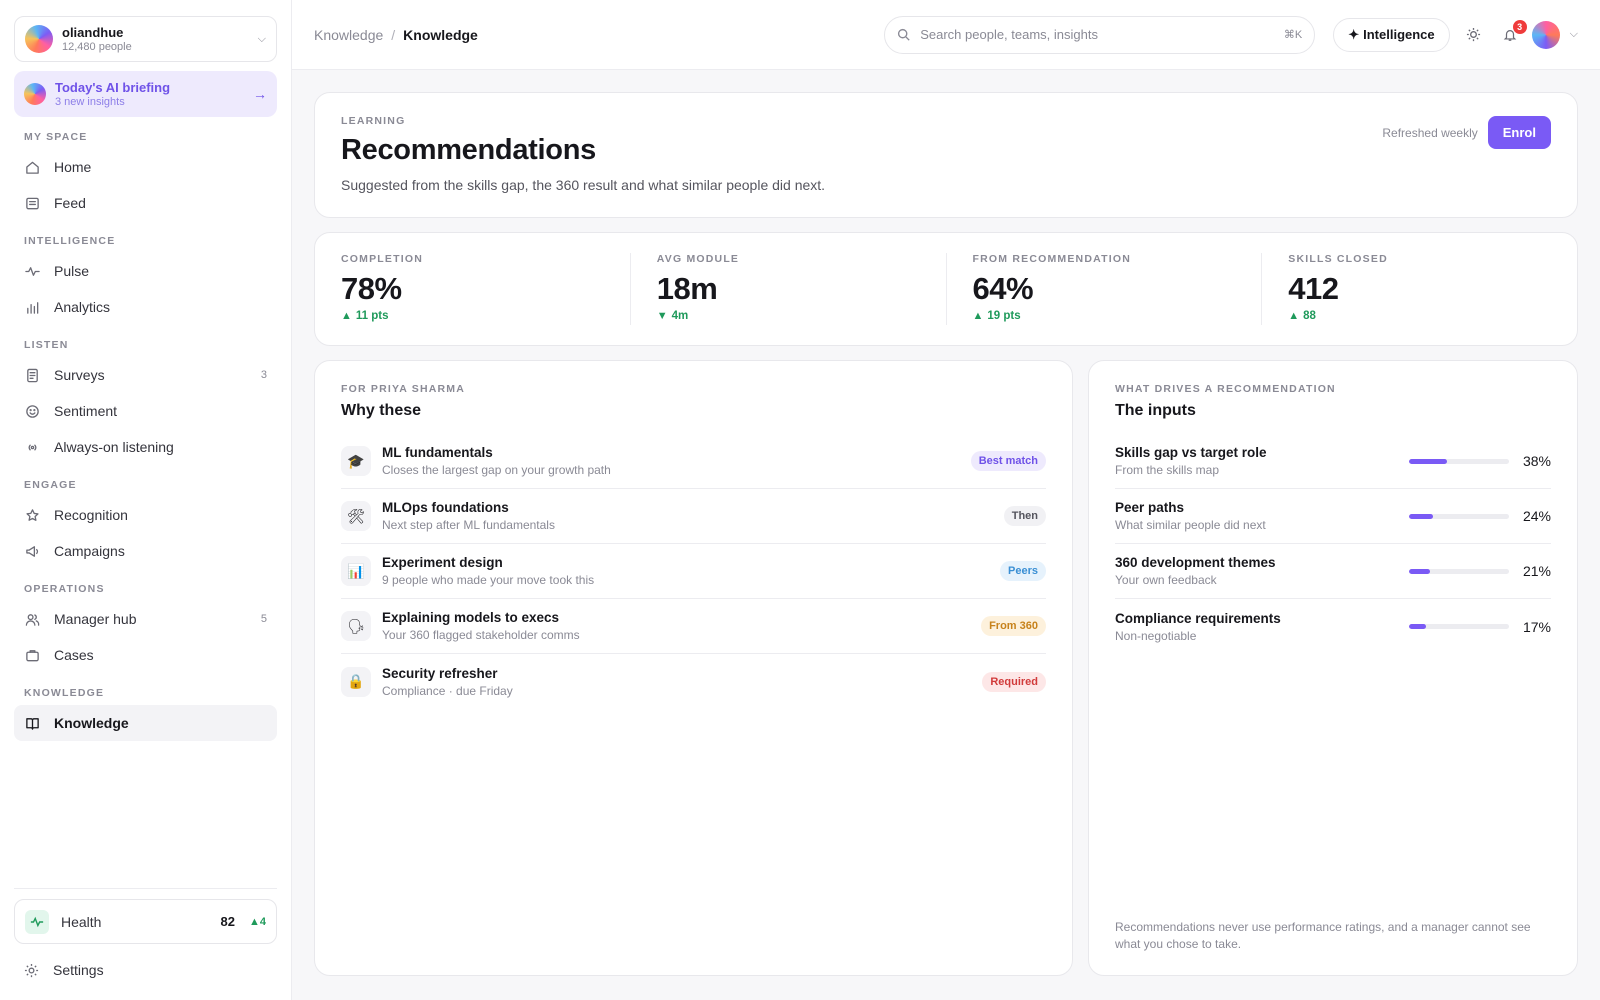 Image resolution: width=1600 pixels, height=1000 pixels. What do you see at coordinates (1293, 35) in the screenshot?
I see `search-shortcut: ⌘K` at bounding box center [1293, 35].